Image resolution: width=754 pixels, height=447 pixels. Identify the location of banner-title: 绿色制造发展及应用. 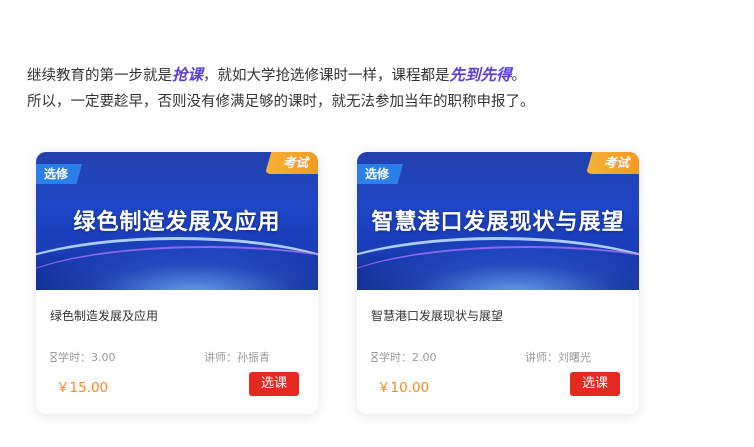
(177, 222).